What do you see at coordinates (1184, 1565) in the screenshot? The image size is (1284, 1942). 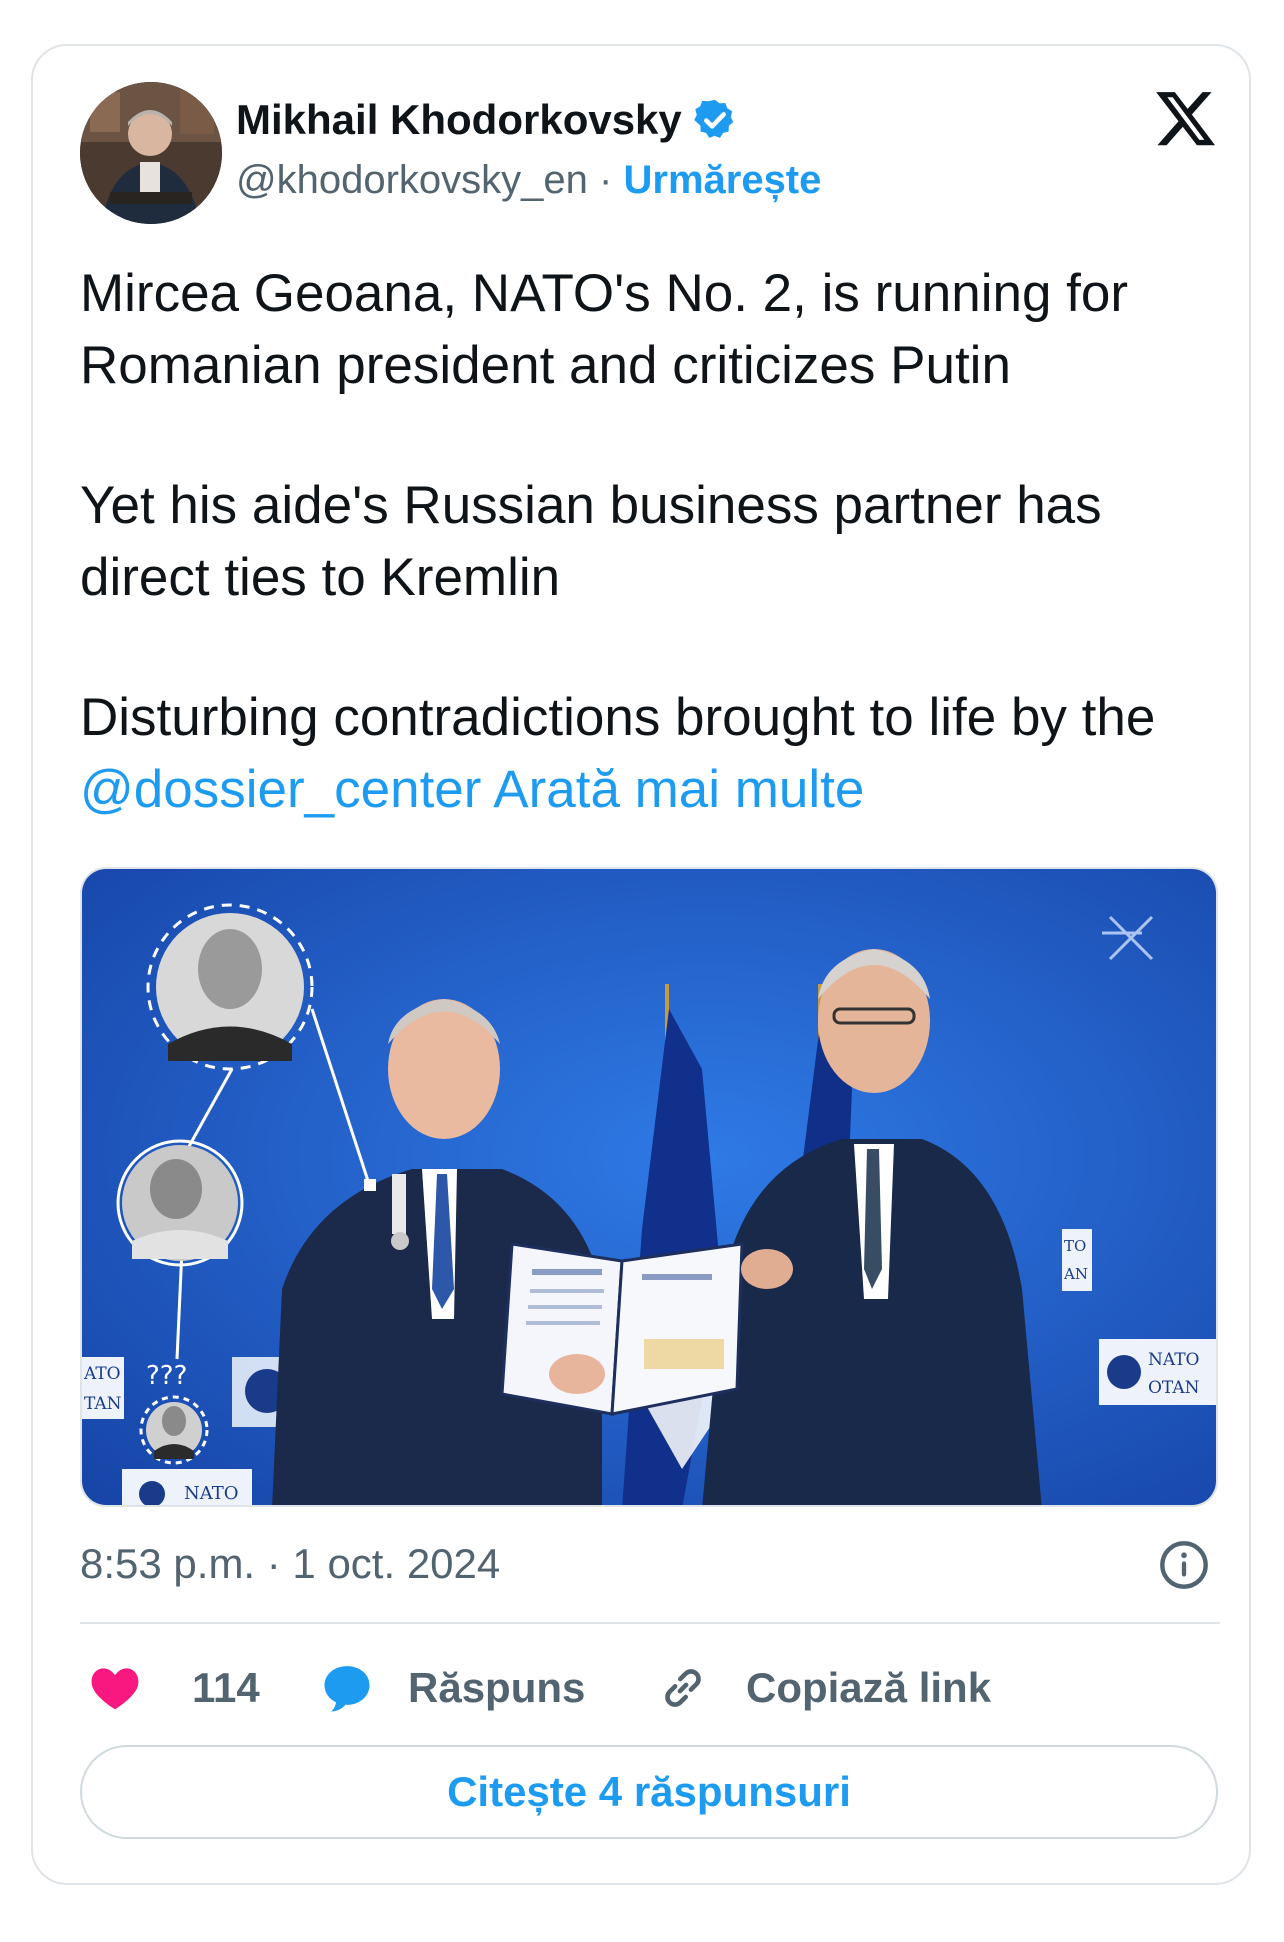 I see `info-icon` at bounding box center [1184, 1565].